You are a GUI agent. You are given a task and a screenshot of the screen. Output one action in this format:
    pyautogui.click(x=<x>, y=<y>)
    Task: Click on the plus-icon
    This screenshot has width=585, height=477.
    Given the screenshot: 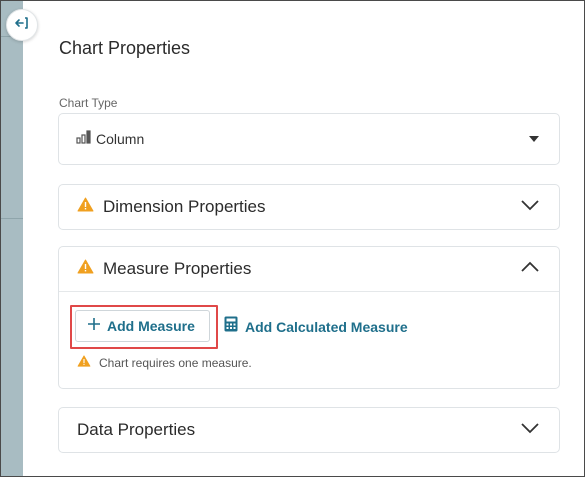 What is the action you would take?
    pyautogui.click(x=94, y=326)
    